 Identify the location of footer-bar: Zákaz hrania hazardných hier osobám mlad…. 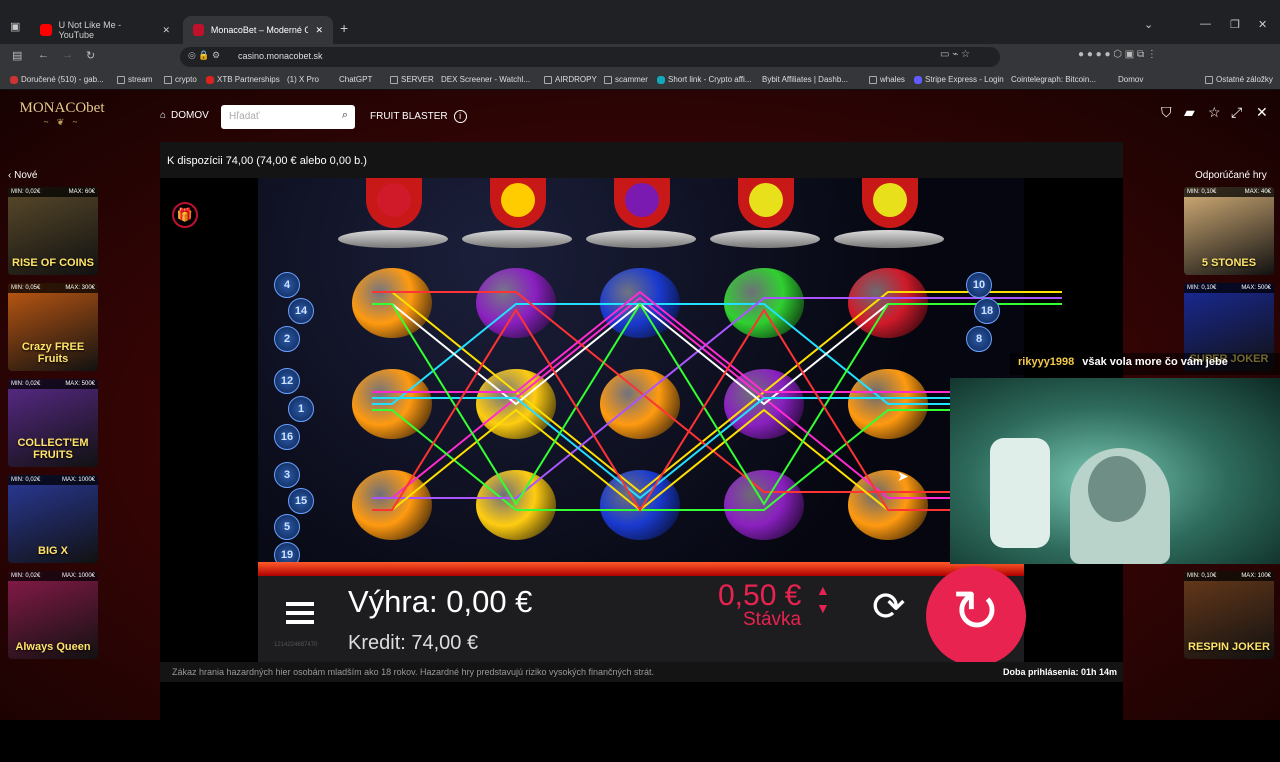
(641, 672).